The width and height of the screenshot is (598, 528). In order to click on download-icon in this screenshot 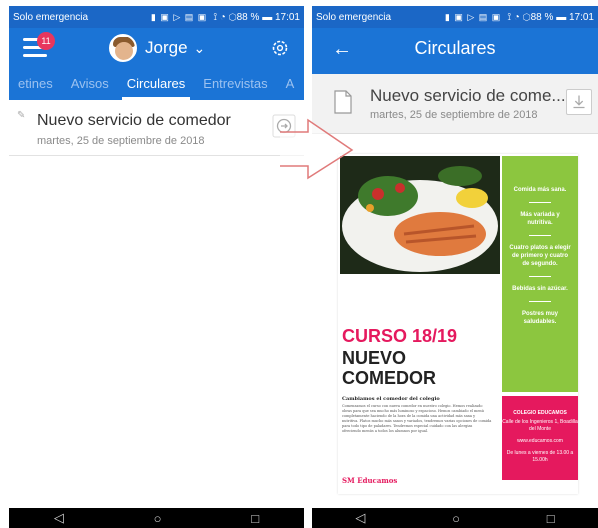, I will do `click(579, 102)`.